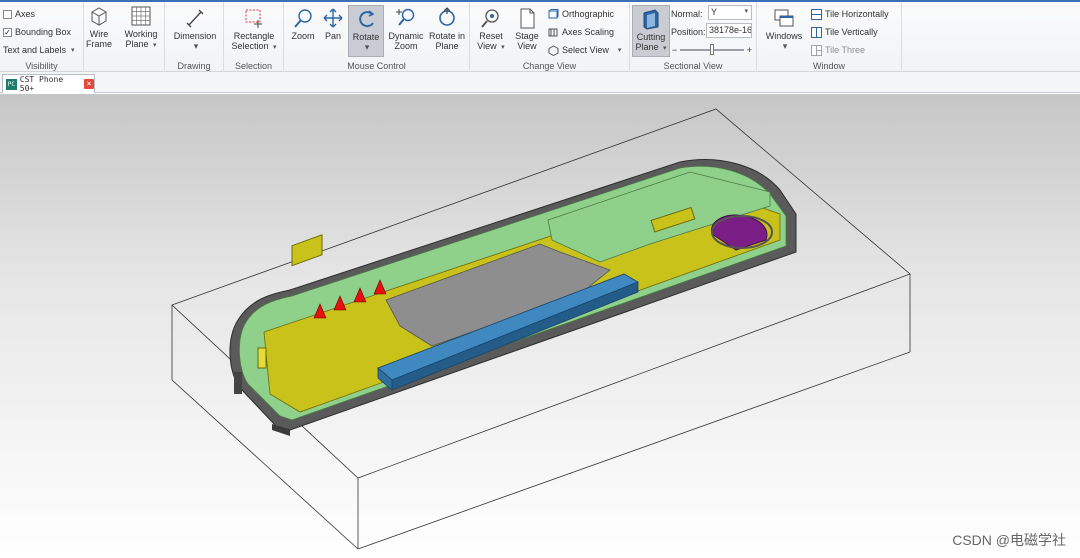 The height and width of the screenshot is (558, 1080). I want to click on document-tab-strip: PC CST Phone 50+ ×, so click(540, 82).